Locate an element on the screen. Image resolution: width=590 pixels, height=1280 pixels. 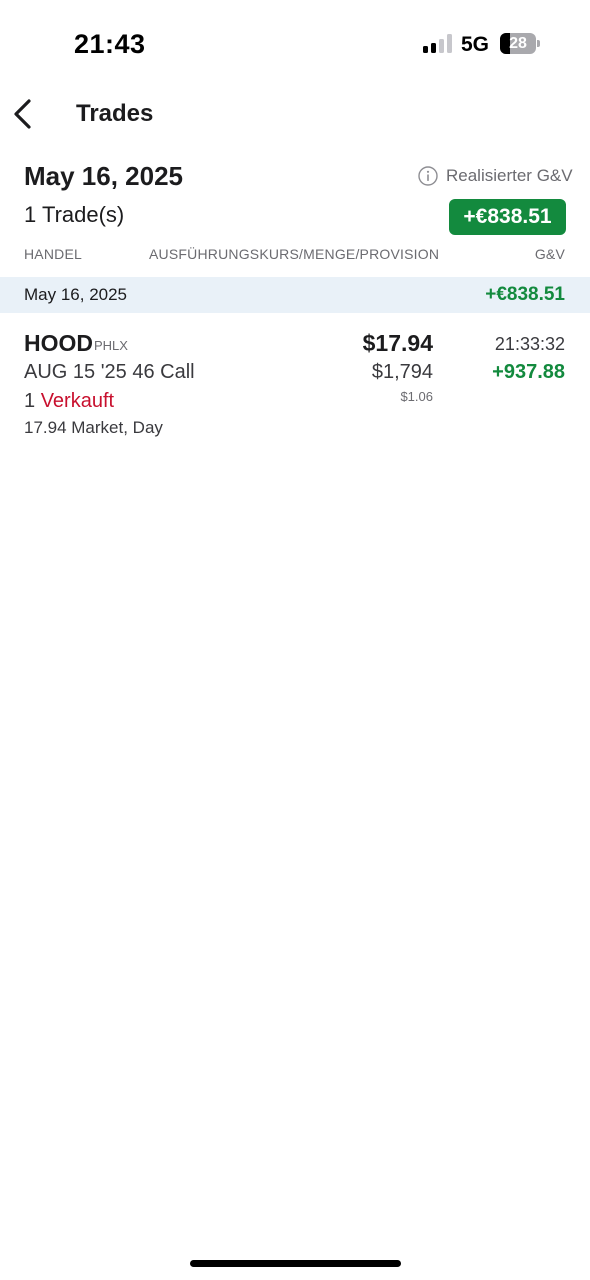
column-header-execution: AUSFÜHRUNGSKURS/MENGE/PROVISION is located at coordinates (294, 254).